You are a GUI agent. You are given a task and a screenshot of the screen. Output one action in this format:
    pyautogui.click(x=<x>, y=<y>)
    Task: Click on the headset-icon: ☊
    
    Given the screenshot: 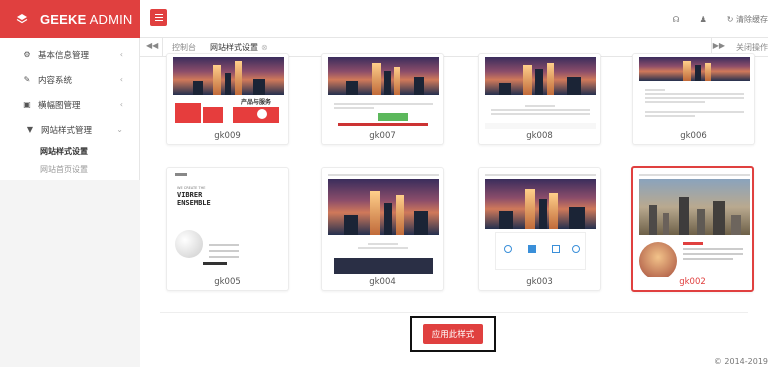 What is the action you would take?
    pyautogui.click(x=675, y=19)
    